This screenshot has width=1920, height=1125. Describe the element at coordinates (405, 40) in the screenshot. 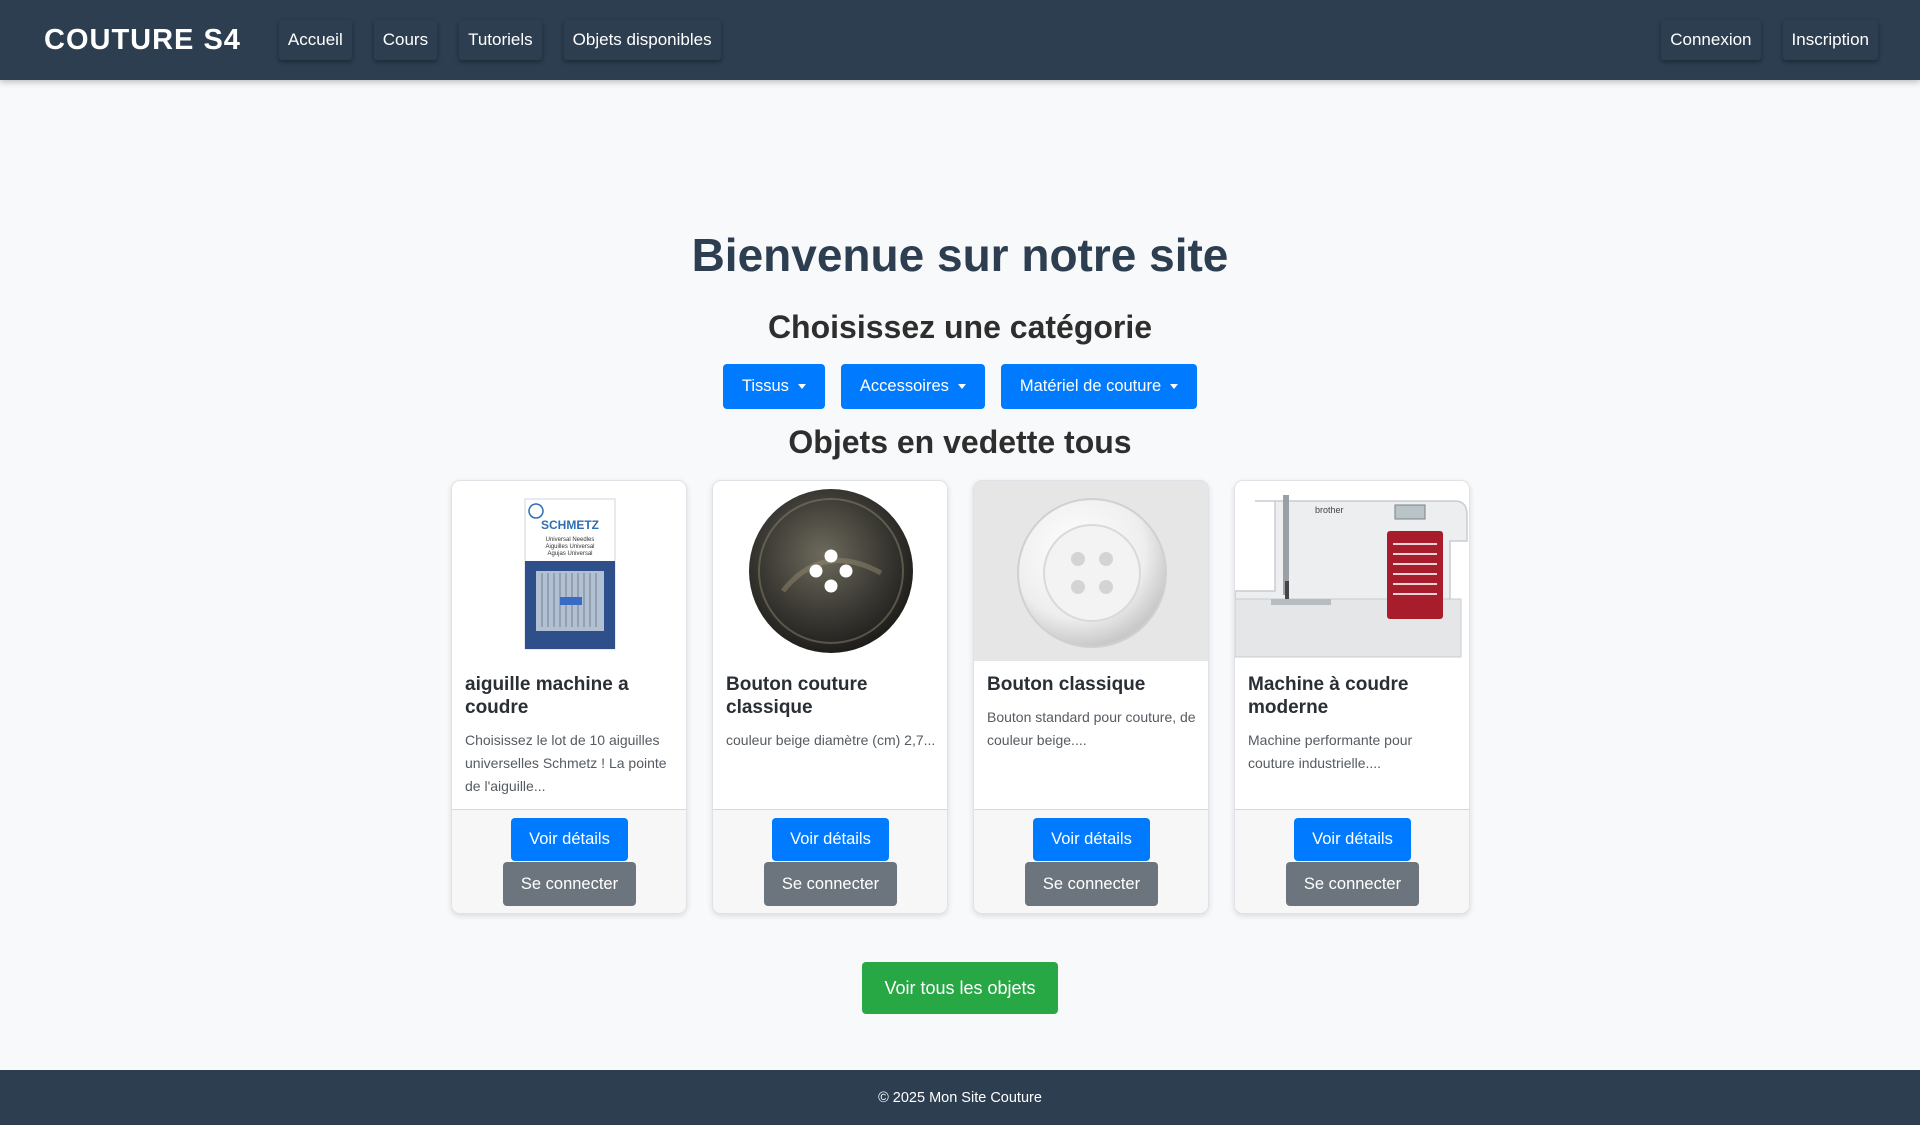

I see `nav-link-cours: Cours` at that location.